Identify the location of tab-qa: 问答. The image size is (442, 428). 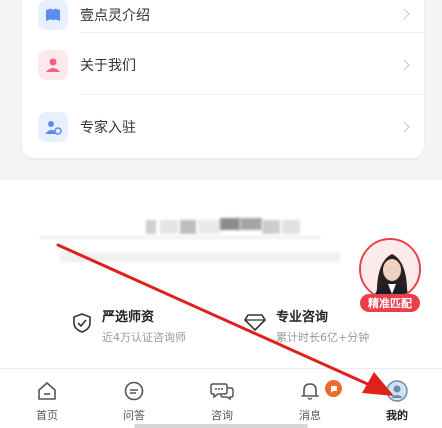
(134, 398).